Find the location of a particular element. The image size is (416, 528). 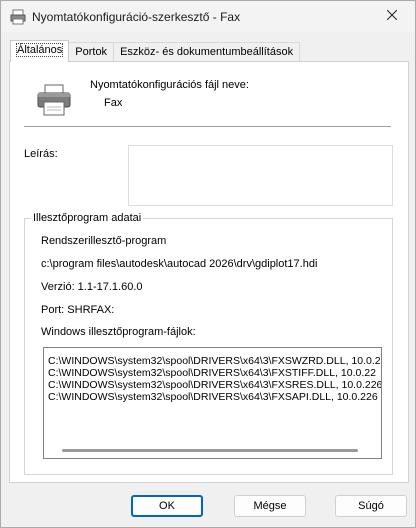

horizontal-scrollbar is located at coordinates (212, 450).